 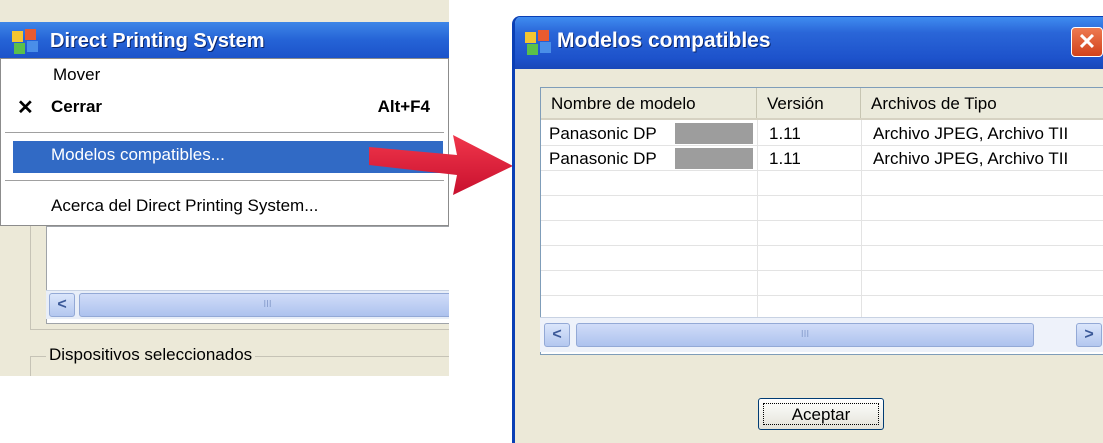 I want to click on ok-button-label: Aceptar, so click(x=821, y=414).